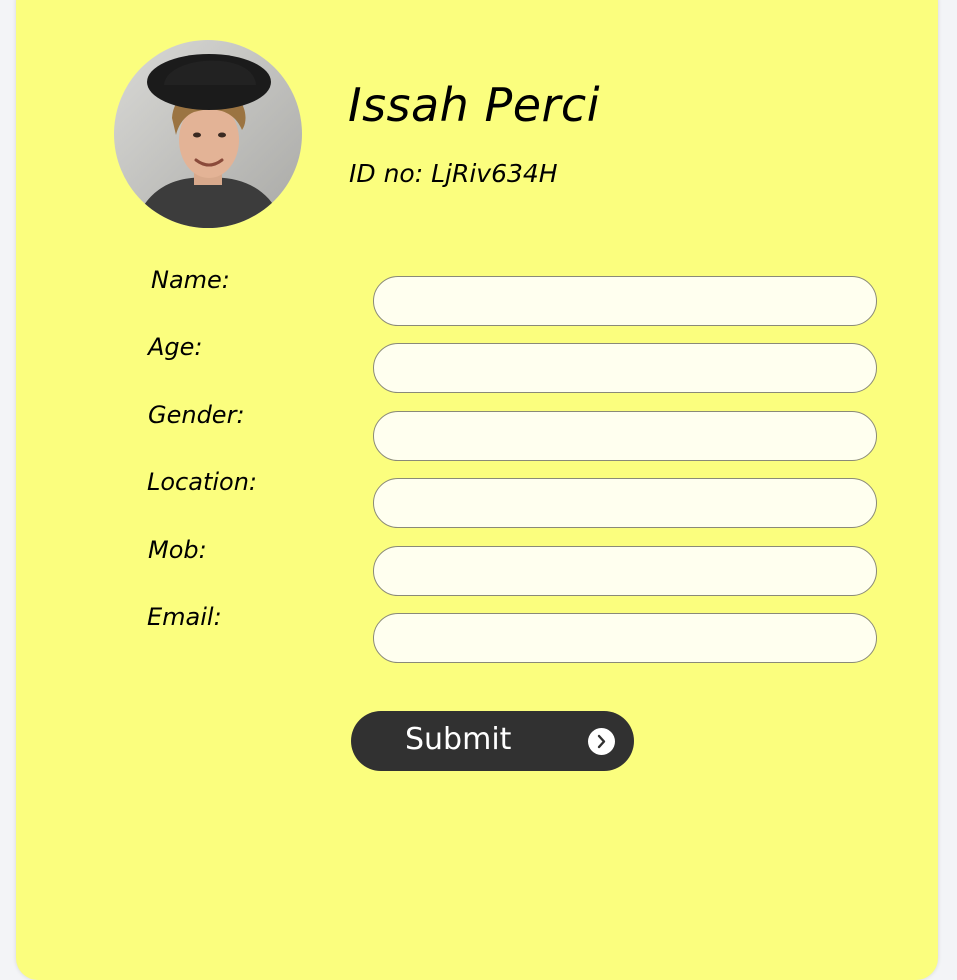  Describe the element at coordinates (196, 415) in the screenshot. I see `gender-label: Gender:` at that location.